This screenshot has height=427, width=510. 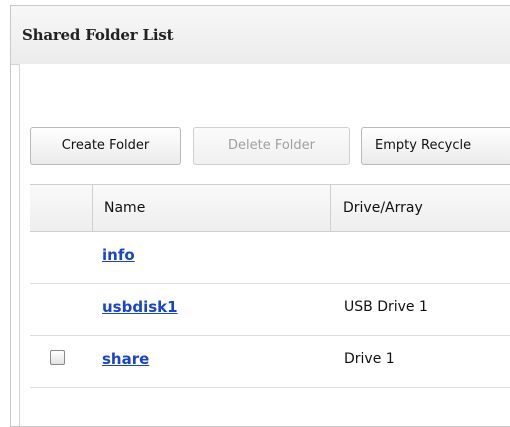 What do you see at coordinates (270, 310) in the screenshot?
I see `table-row: usbdisk1 USB Drive 1` at bounding box center [270, 310].